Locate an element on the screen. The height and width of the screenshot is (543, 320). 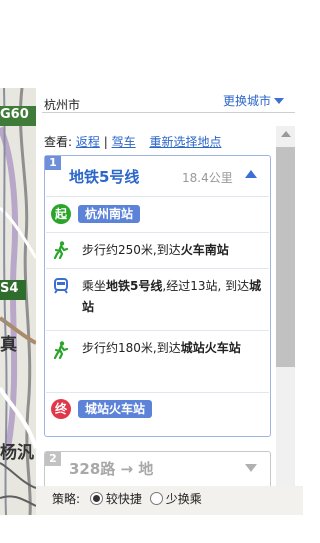
walk-step-1-text: 步行约250米,到达 is located at coordinates (131, 250).